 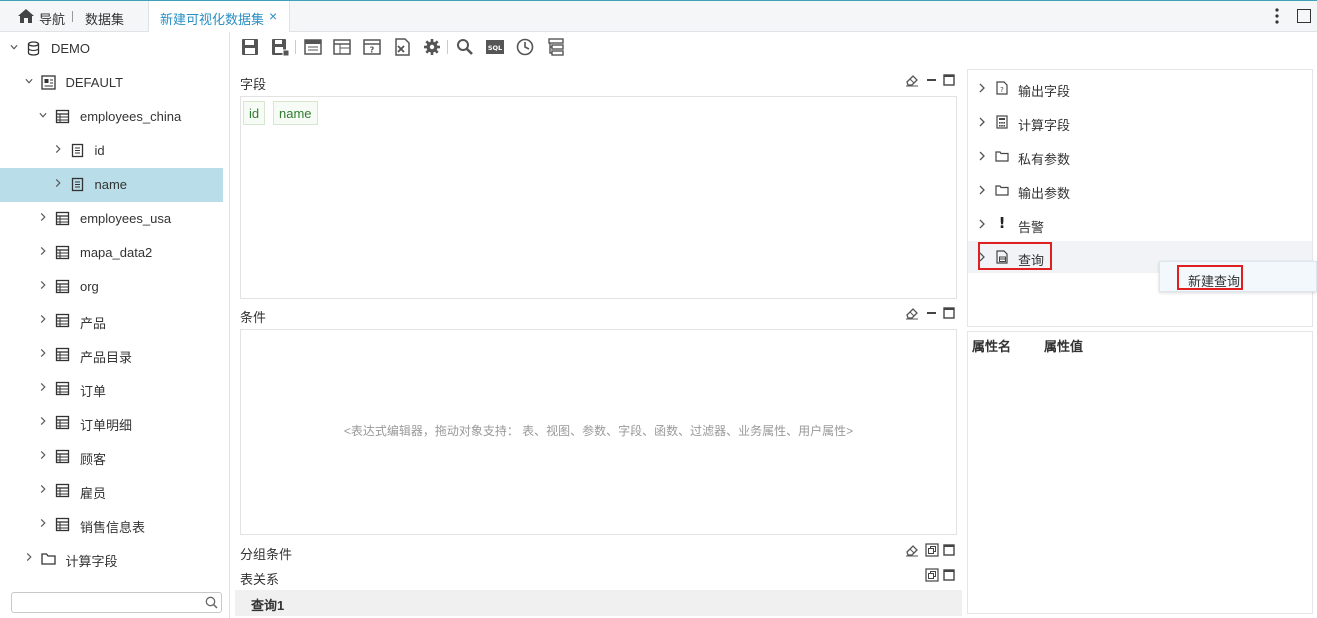 I want to click on tree-node-13: 雇员, so click(x=111, y=491).